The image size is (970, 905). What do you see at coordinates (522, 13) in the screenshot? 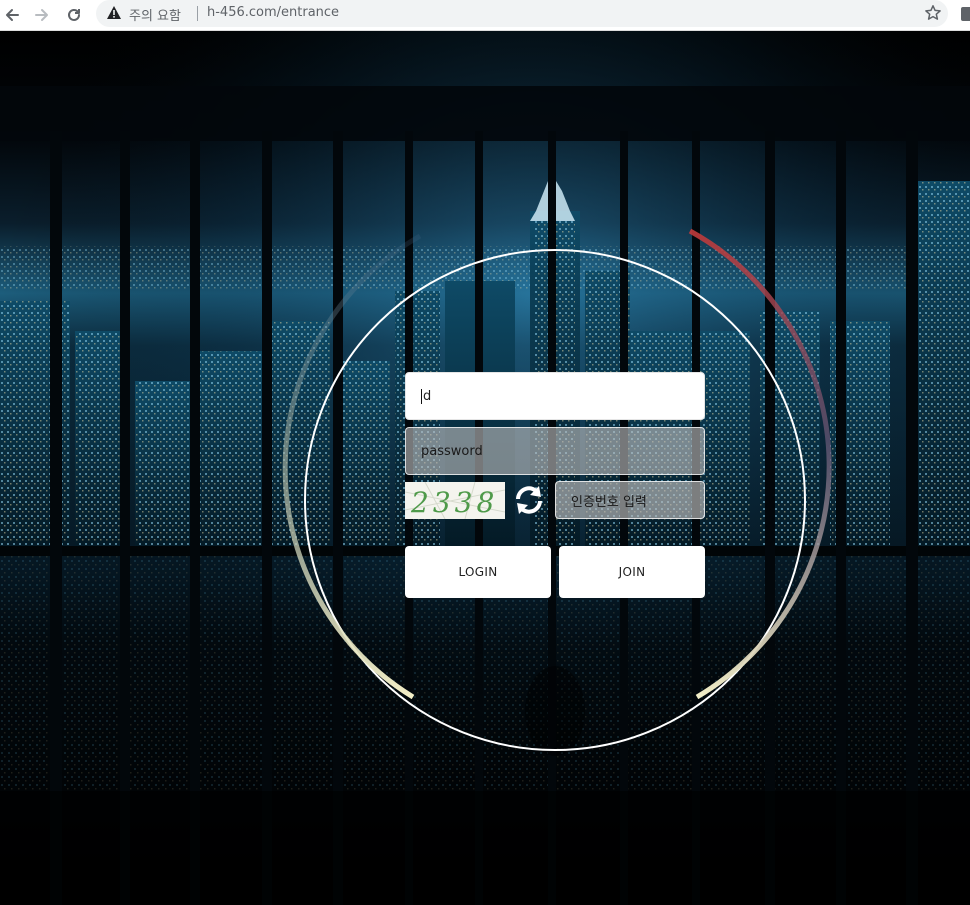
I see `address-bar: 주의 요함 h-456.com/entrance` at bounding box center [522, 13].